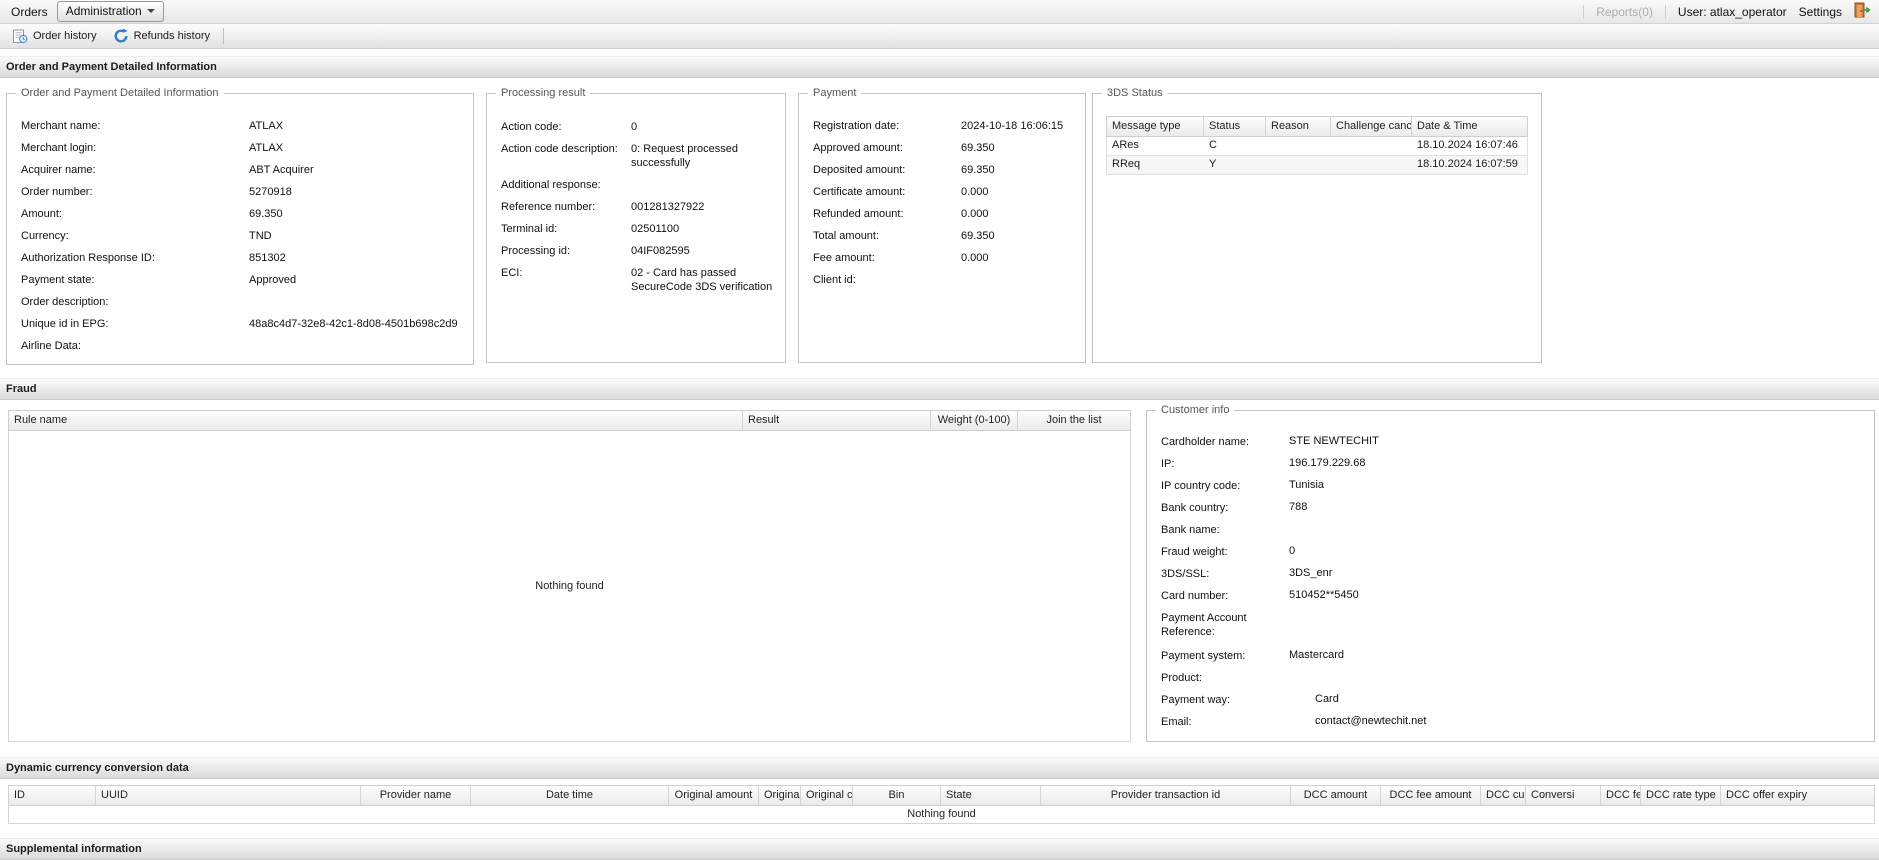 The image size is (1879, 860). Describe the element at coordinates (1431, 795) in the screenshot. I see `column-header: DCC fee amount` at that location.